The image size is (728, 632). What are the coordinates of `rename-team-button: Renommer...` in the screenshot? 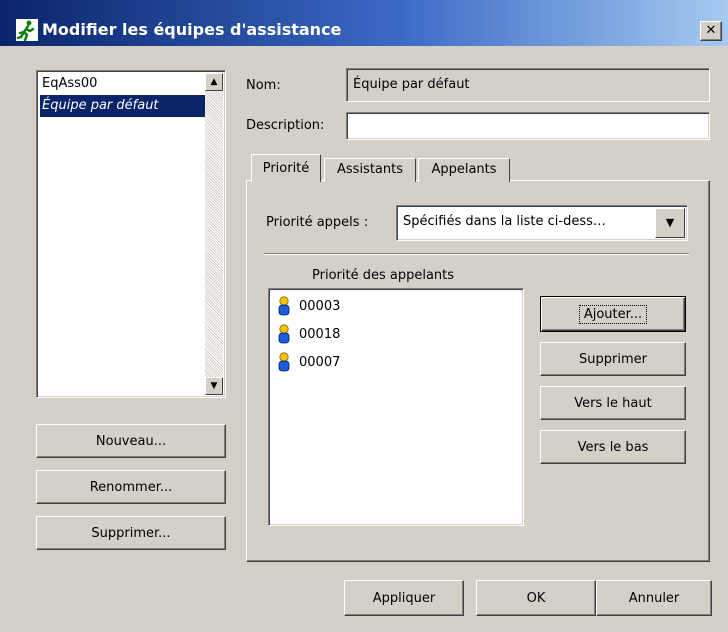 It's located at (131, 487).